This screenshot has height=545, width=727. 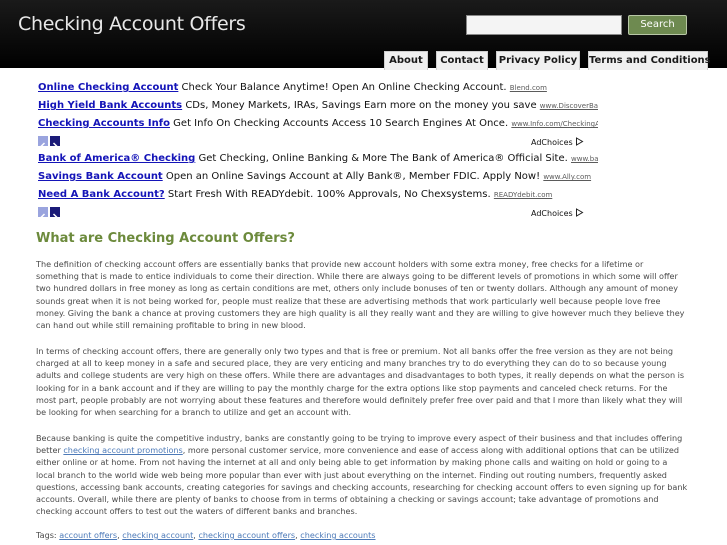 What do you see at coordinates (246, 535) in the screenshot?
I see `tag-link: checking account offers` at bounding box center [246, 535].